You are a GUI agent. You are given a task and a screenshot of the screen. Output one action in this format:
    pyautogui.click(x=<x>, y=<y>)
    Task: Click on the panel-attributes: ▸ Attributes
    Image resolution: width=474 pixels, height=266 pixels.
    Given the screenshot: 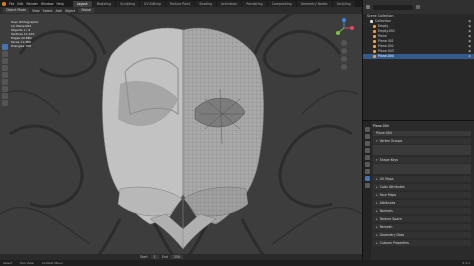 What is the action you would take?
    pyautogui.click(x=422, y=203)
    